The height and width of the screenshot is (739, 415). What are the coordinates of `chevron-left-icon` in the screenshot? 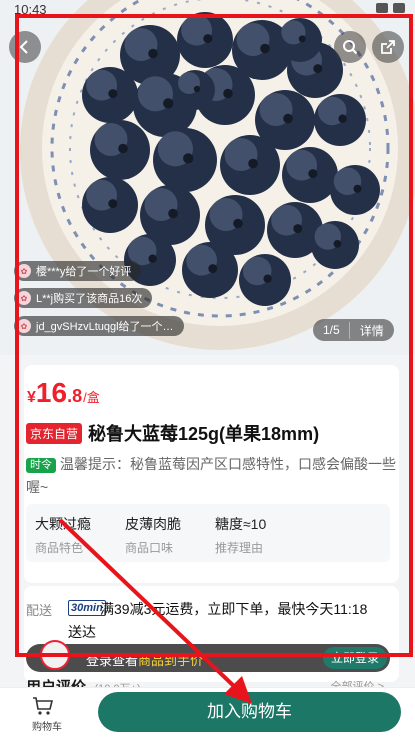 It's located at (23, 47).